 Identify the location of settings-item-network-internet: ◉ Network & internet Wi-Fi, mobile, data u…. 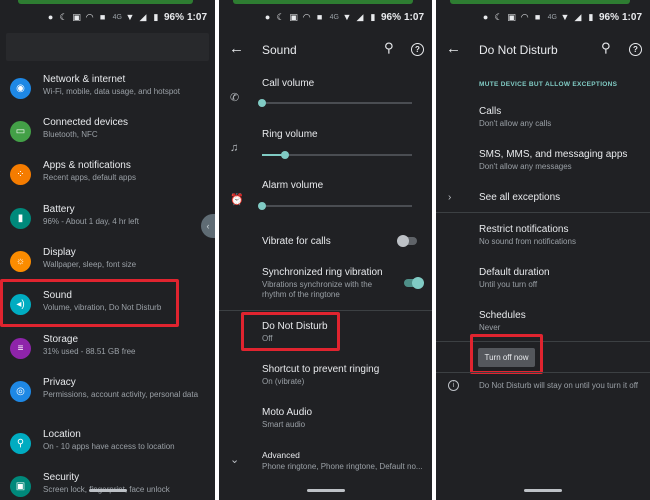
(107, 94).